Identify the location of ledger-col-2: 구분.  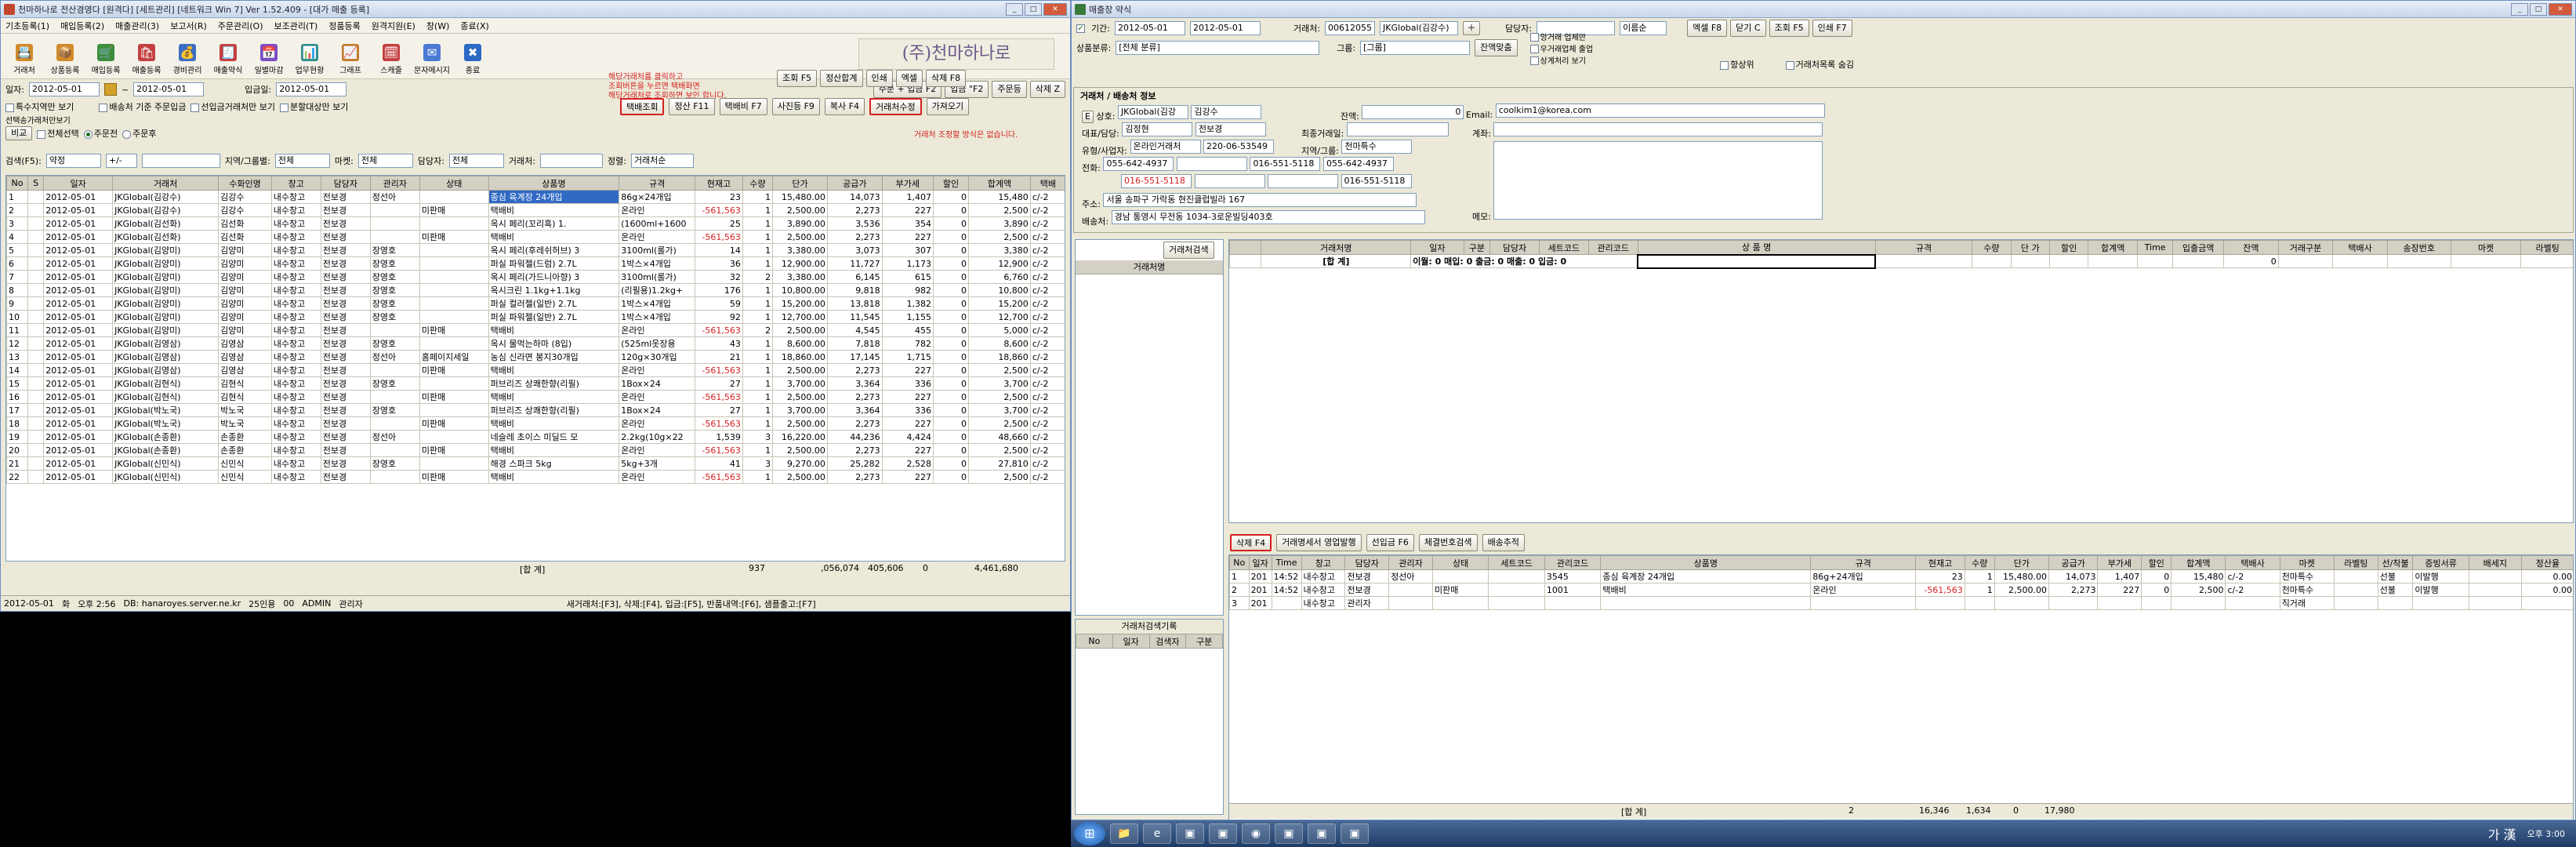
(1477, 247).